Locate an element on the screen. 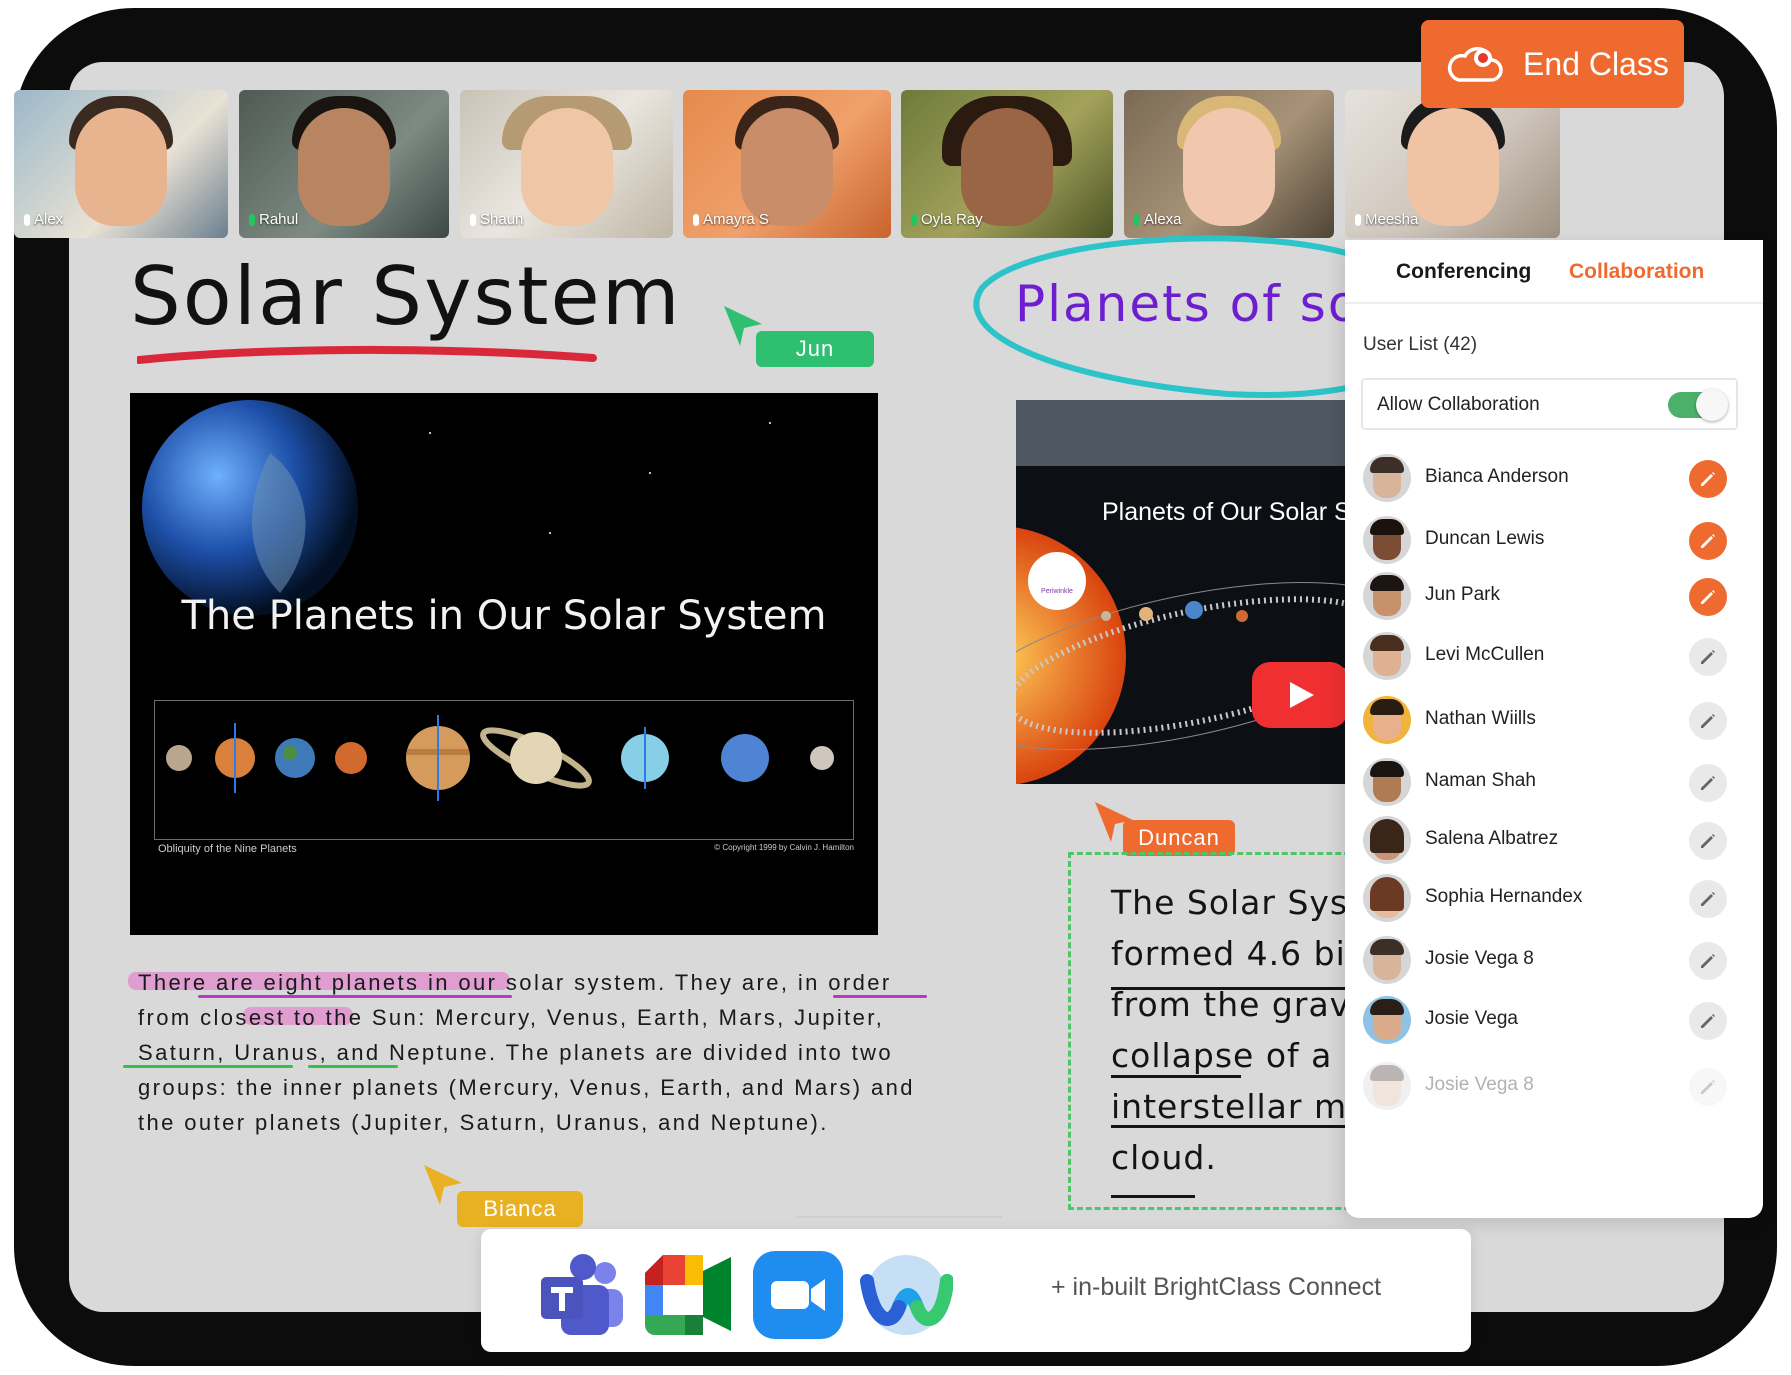  participant-tile: Meesha is located at coordinates (1452, 164).